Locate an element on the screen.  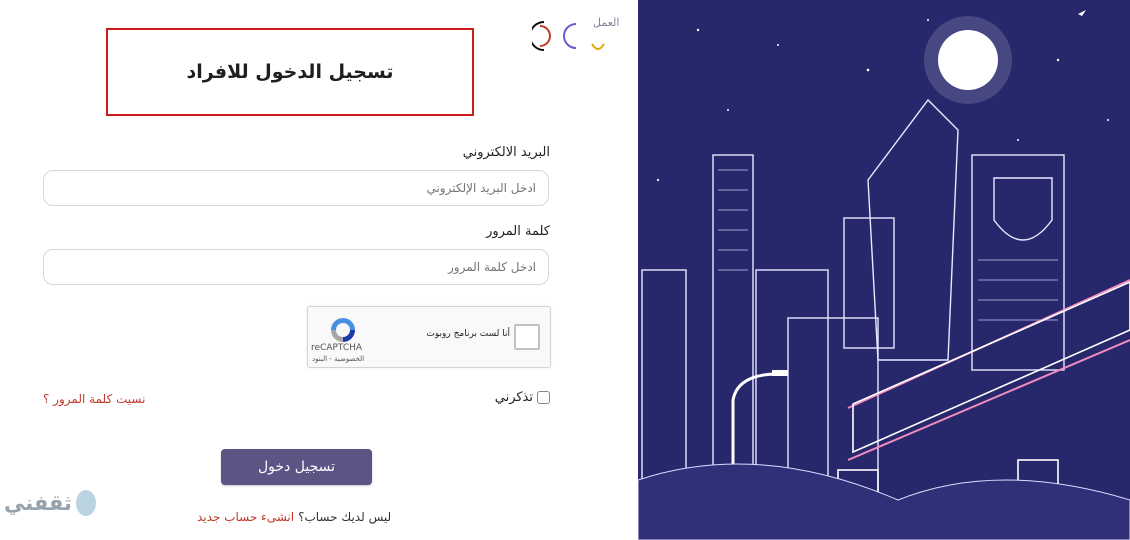
title-highlight-box: تسجيل الدخول للافراد is located at coordinates (290, 72).